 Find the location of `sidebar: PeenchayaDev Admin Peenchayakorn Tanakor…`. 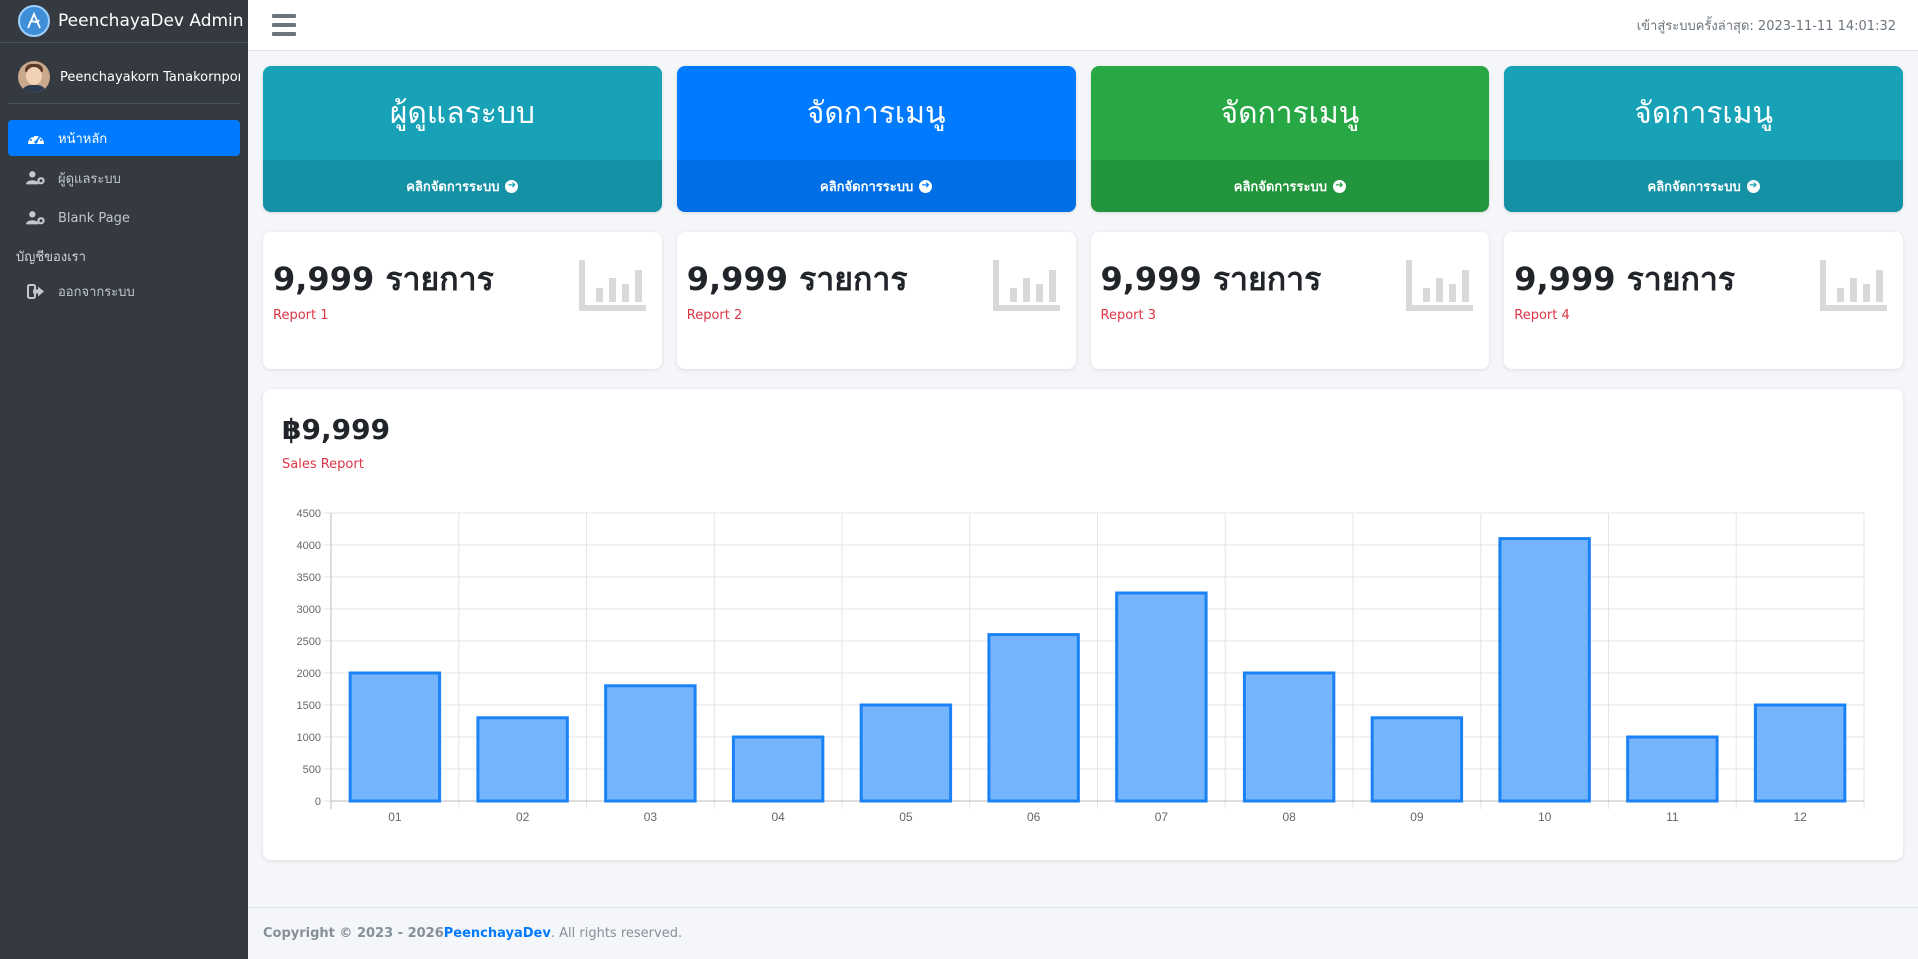

sidebar: PeenchayaDev Admin Peenchayakorn Tanakor… is located at coordinates (124, 479).